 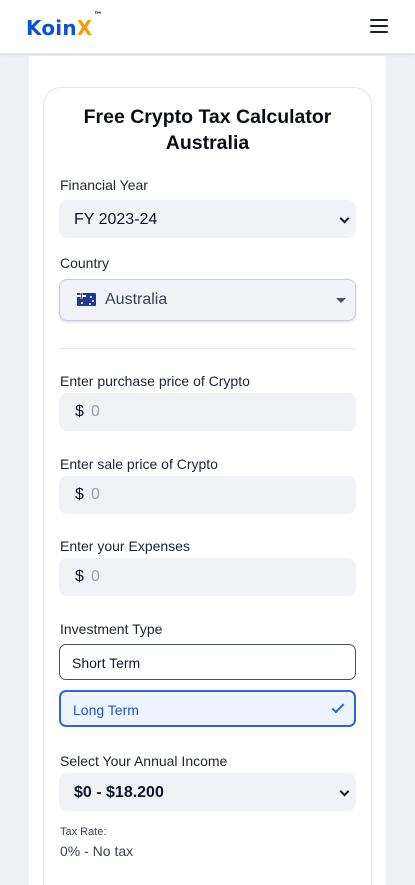 What do you see at coordinates (104, 185) in the screenshot?
I see `financial-year-label: Financial Year` at bounding box center [104, 185].